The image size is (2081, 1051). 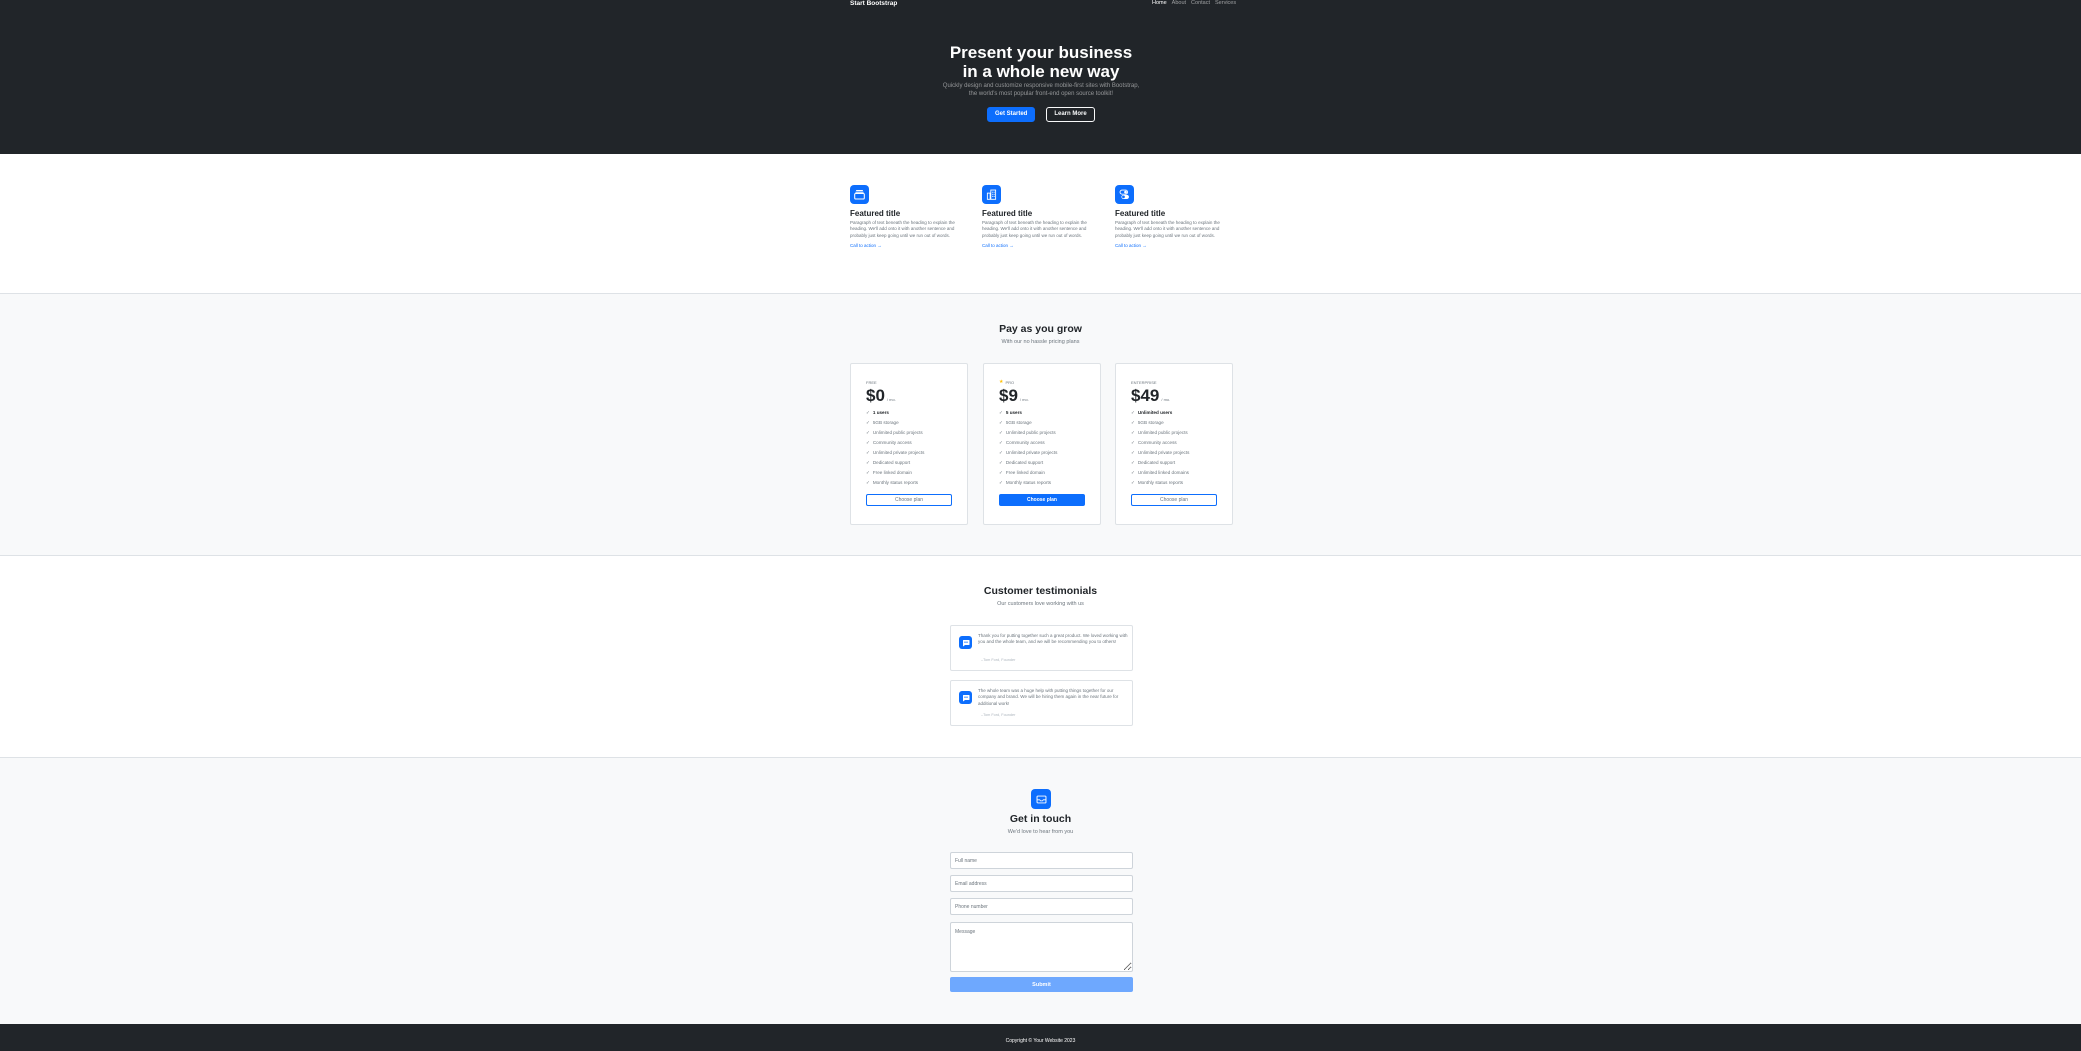 What do you see at coordinates (1200, 3) in the screenshot?
I see `nav-link-contact: Contact` at bounding box center [1200, 3].